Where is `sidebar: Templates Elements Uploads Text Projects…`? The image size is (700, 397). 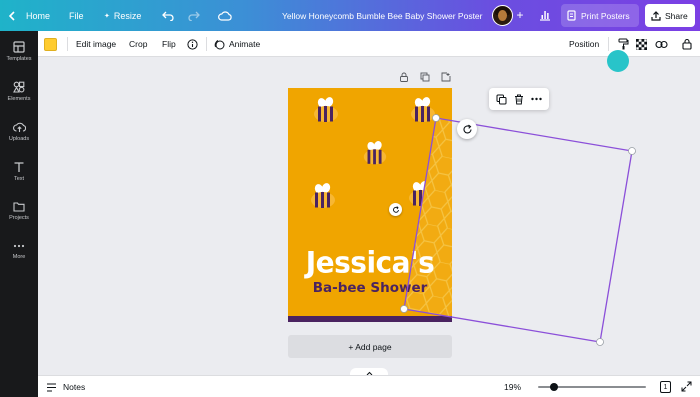
sidebar: Templates Elements Uploads Text Projects… is located at coordinates (19, 214).